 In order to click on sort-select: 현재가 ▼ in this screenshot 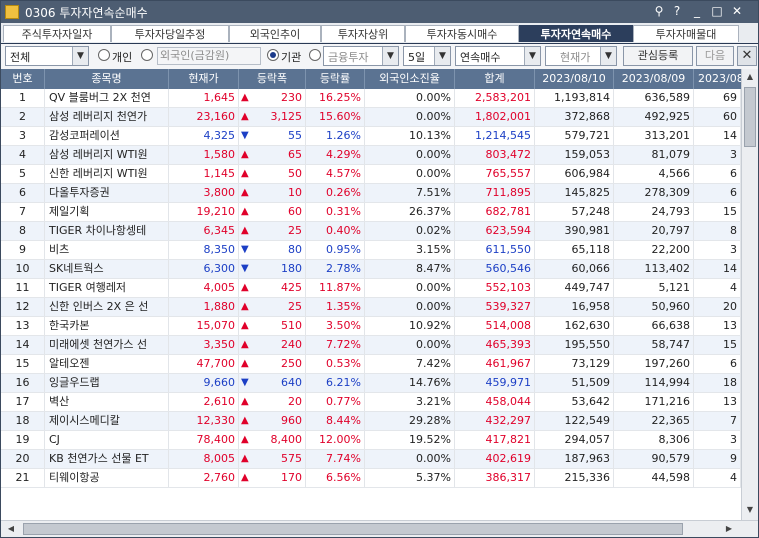, I will do `click(581, 56)`.